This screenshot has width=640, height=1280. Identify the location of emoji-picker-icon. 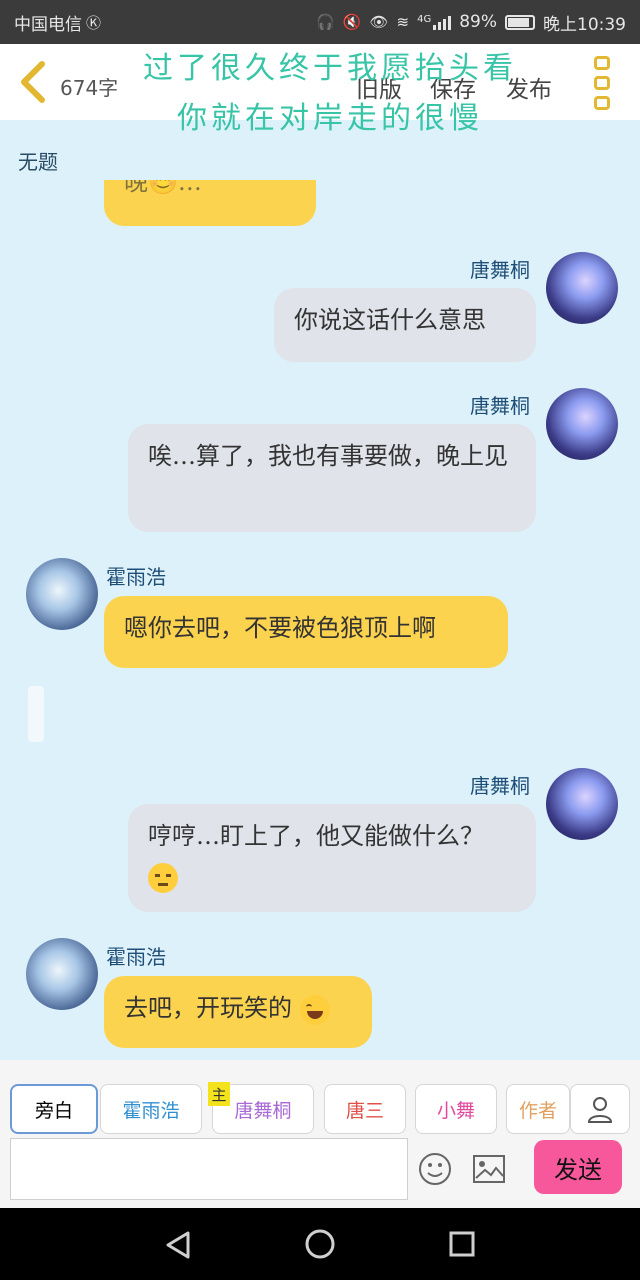
(435, 1169).